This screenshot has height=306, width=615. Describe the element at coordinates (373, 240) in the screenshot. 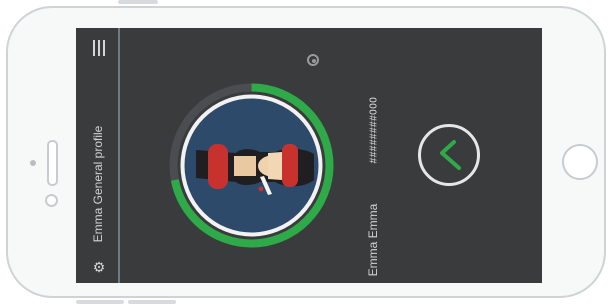

I see `profile-name: Emma Emma` at that location.